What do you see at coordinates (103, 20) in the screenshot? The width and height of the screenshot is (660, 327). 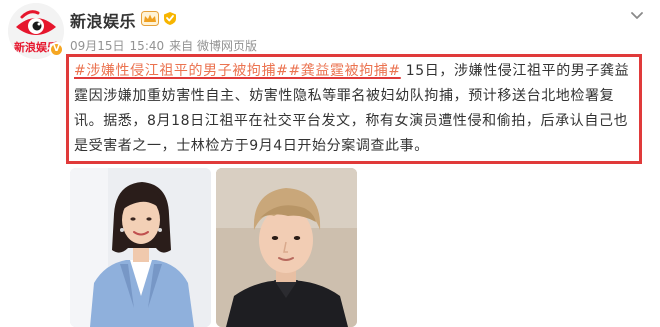 I see `user-name: 新浪娱乐` at bounding box center [103, 20].